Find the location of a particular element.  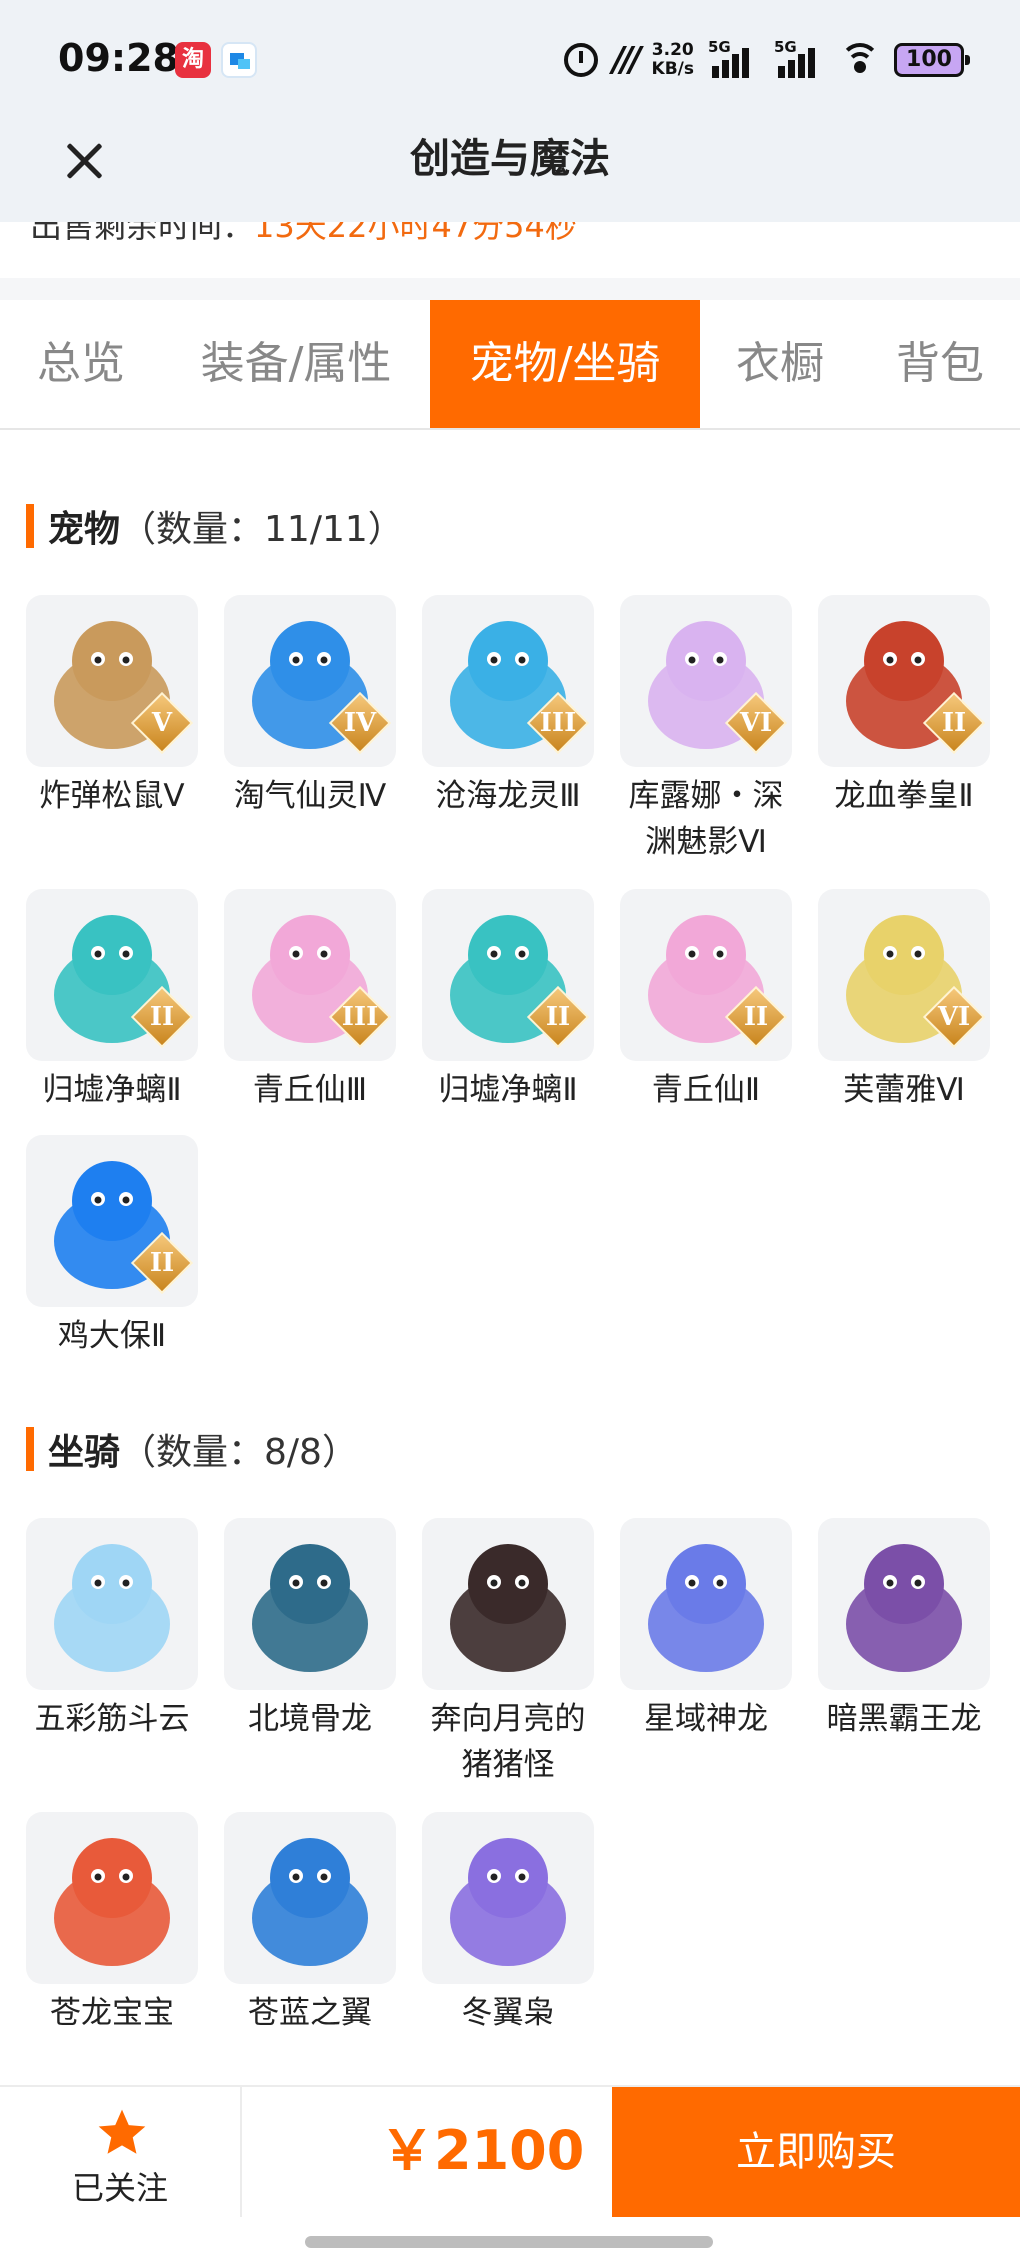

pet-item: VI 芙蕾雅Ⅵ is located at coordinates (904, 1001).